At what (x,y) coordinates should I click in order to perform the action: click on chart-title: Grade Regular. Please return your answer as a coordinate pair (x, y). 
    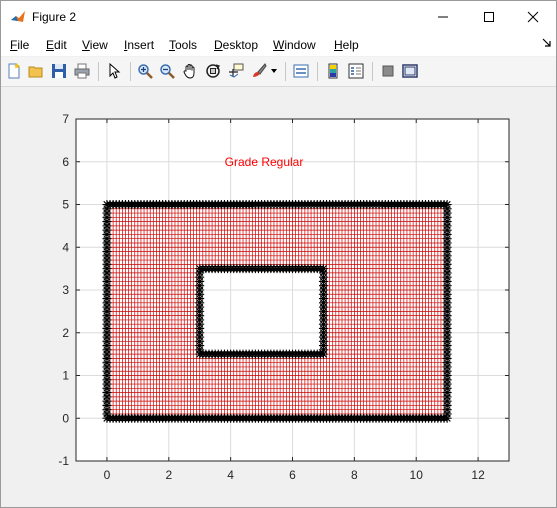
    Looking at the image, I should click on (264, 162).